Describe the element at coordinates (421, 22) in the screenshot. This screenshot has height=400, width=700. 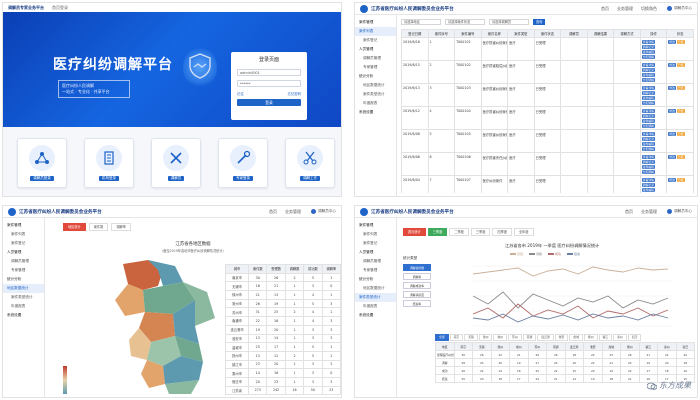
I see `region-select: 请选择地区` at that location.